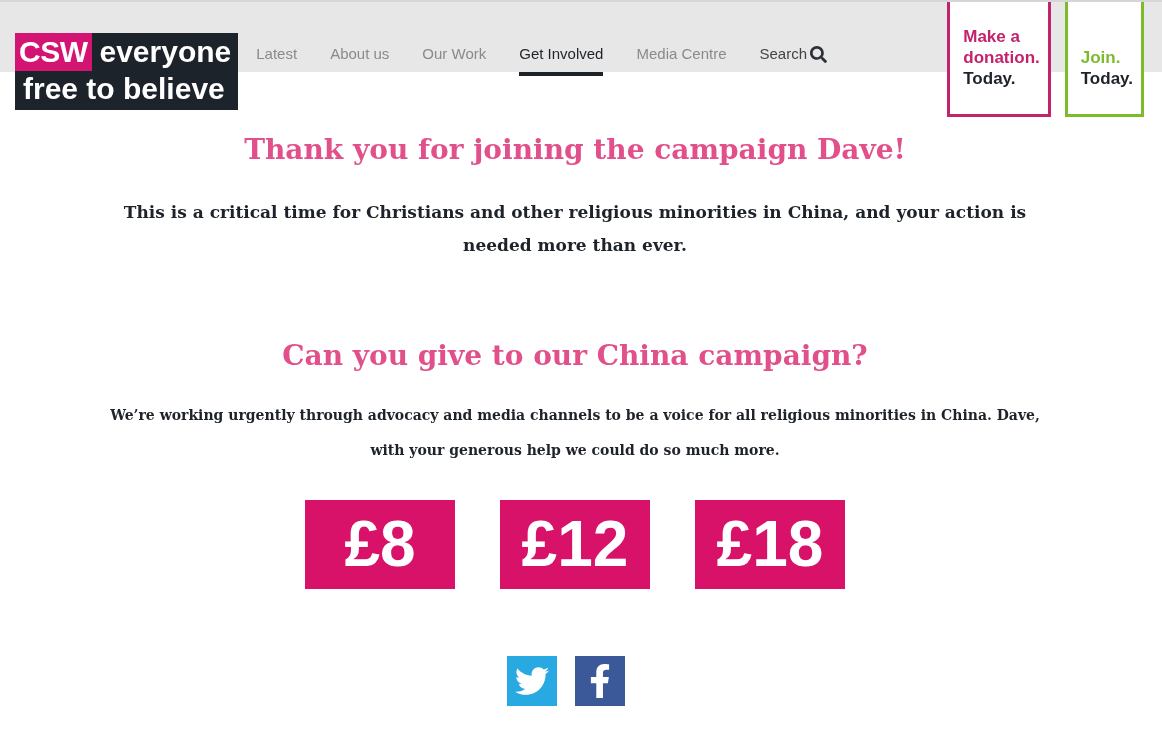  I want to click on intro-text: This is a critical time for Christians and other religious minorities in China, and your action is needed more than ever., so click(575, 229).